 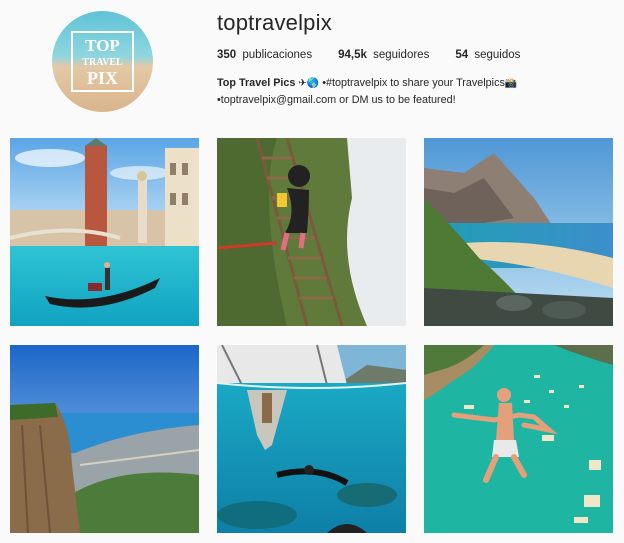 I want to click on svg-text: PIX, so click(x=102, y=78).